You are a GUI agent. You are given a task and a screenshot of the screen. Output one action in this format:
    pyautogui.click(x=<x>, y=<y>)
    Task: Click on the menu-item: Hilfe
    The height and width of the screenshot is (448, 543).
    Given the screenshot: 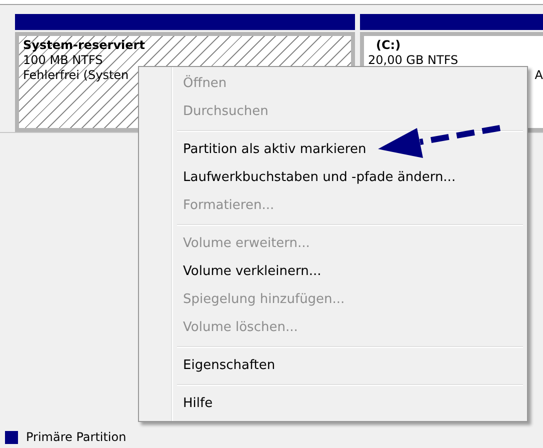 What is the action you would take?
    pyautogui.click(x=333, y=404)
    